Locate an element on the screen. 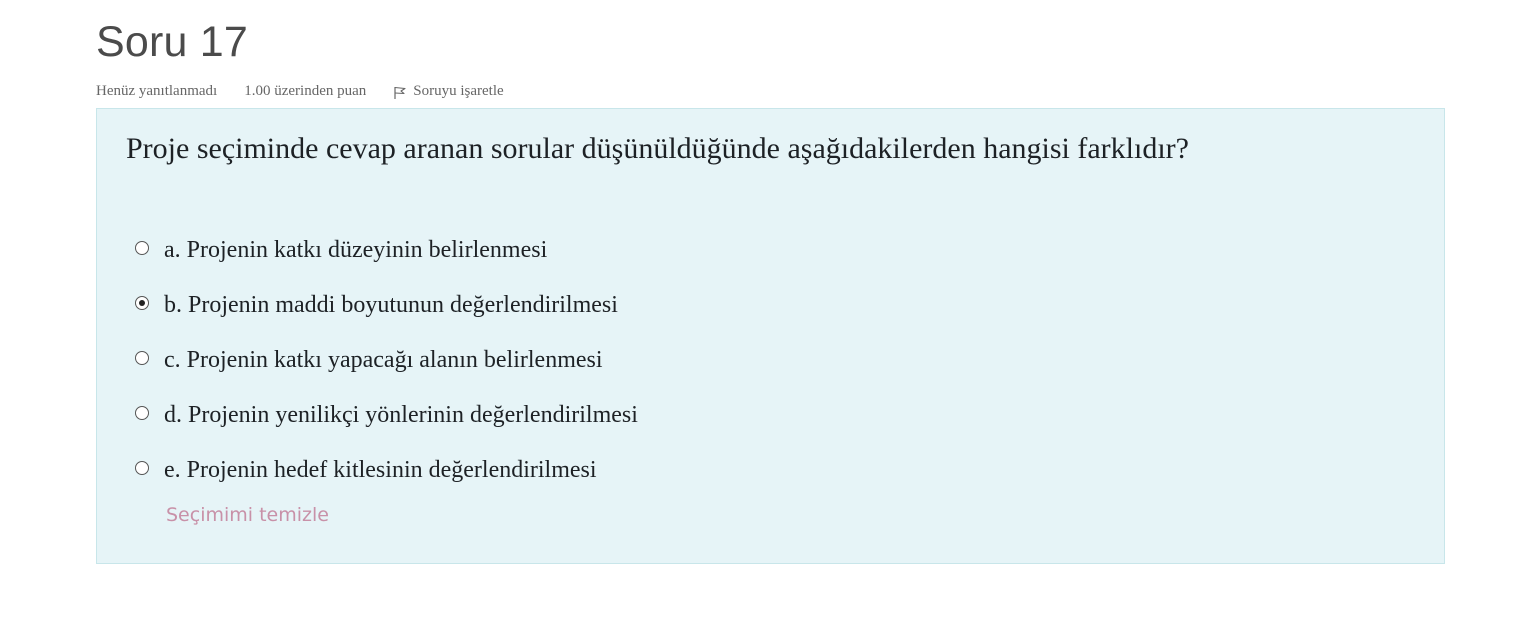 The image size is (1535, 620). radio-button-a is located at coordinates (142, 247).